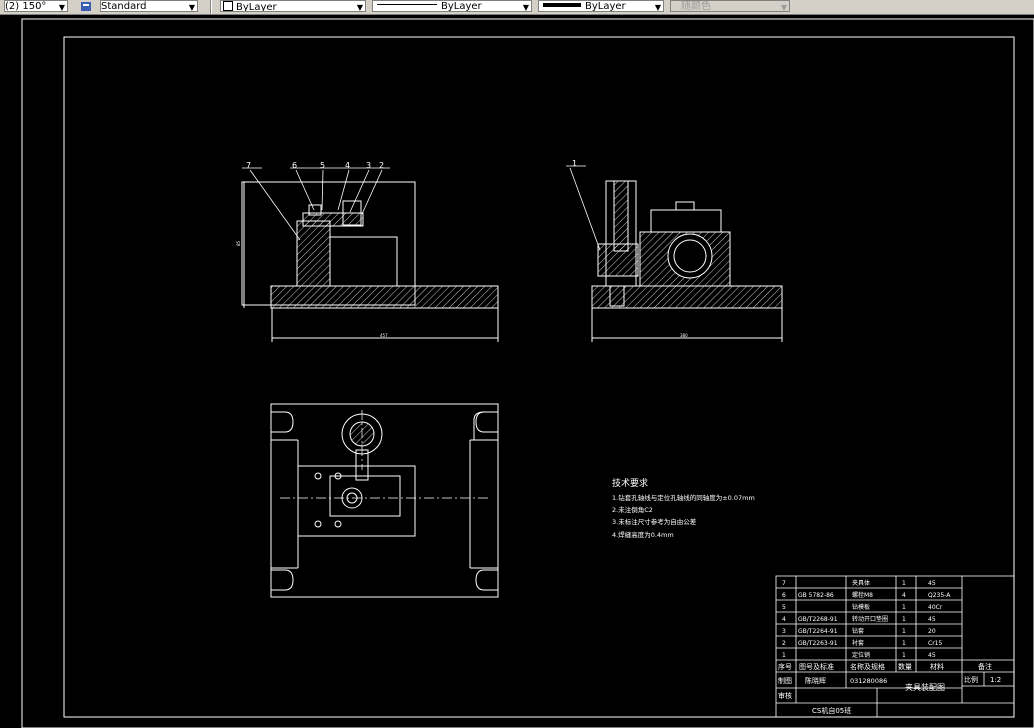 The height and width of the screenshot is (728, 1034). Describe the element at coordinates (322, 165) in the screenshot. I see `callout-5: 5` at that location.